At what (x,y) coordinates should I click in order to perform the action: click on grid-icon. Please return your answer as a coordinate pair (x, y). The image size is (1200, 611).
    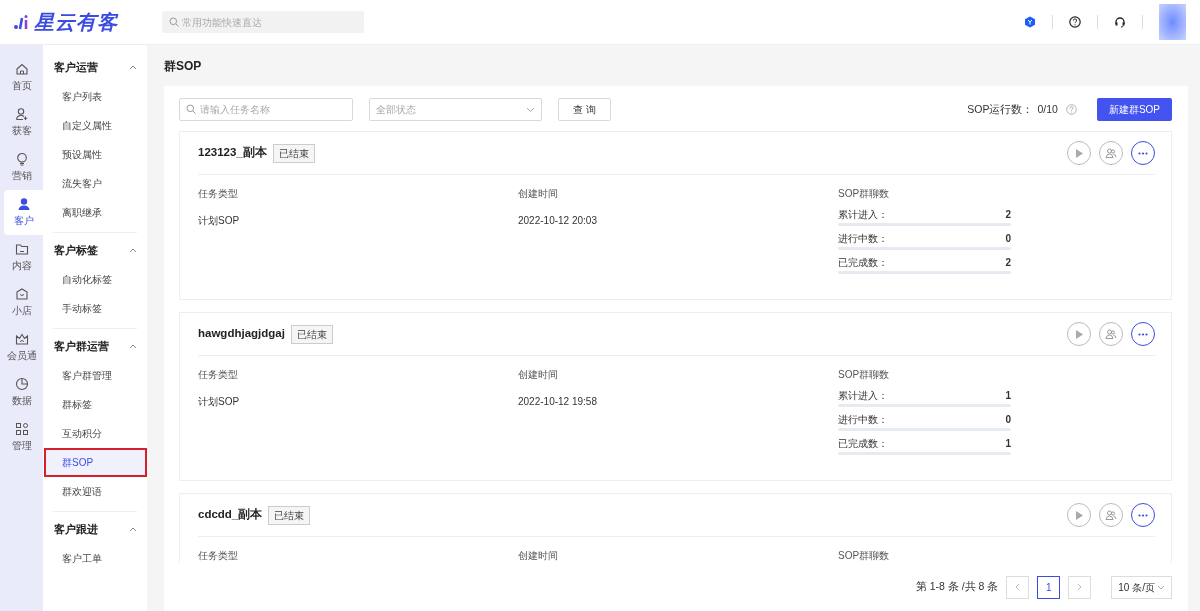
    Looking at the image, I should click on (21, 429).